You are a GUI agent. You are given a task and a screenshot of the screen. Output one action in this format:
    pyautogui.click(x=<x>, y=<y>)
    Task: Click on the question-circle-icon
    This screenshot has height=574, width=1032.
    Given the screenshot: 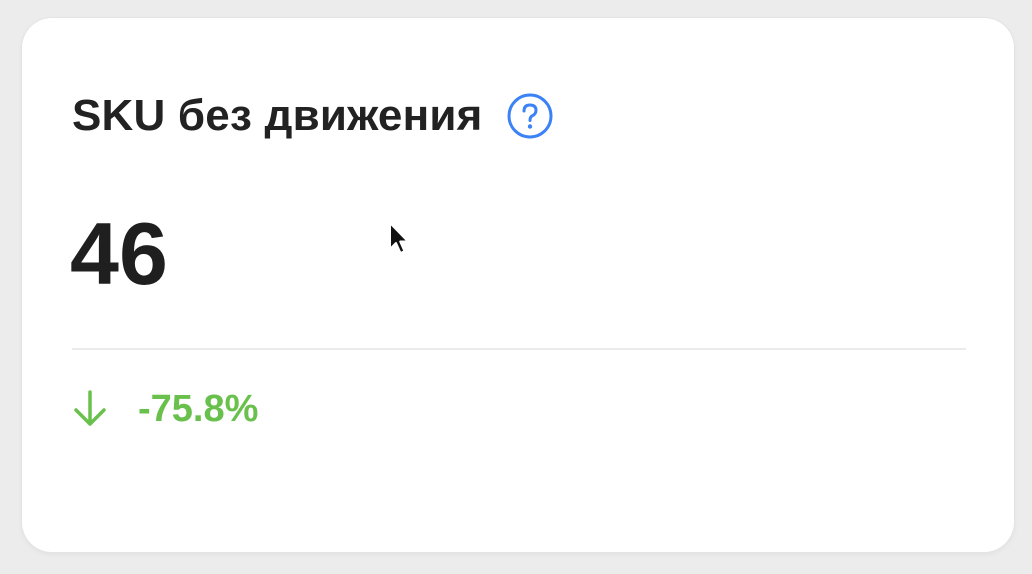 What is the action you would take?
    pyautogui.click(x=530, y=116)
    